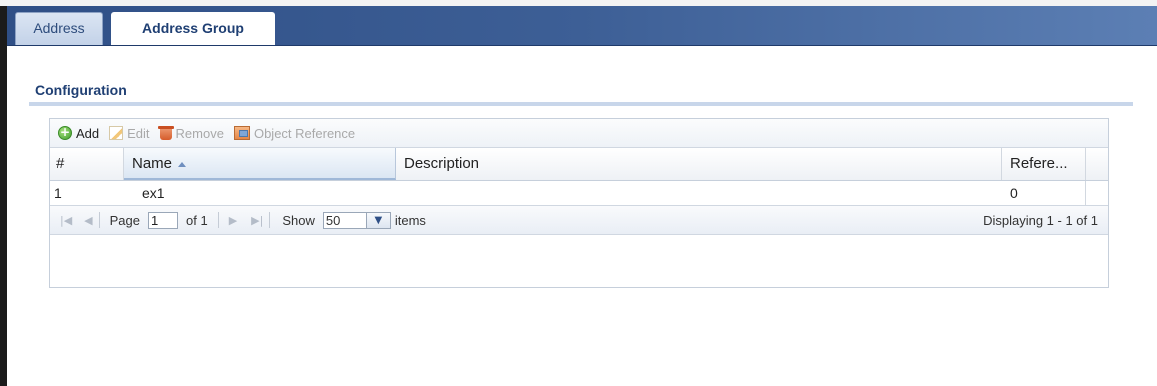 The width and height of the screenshot is (1157, 386). I want to click on first-page-icon: |◀, so click(66, 220).